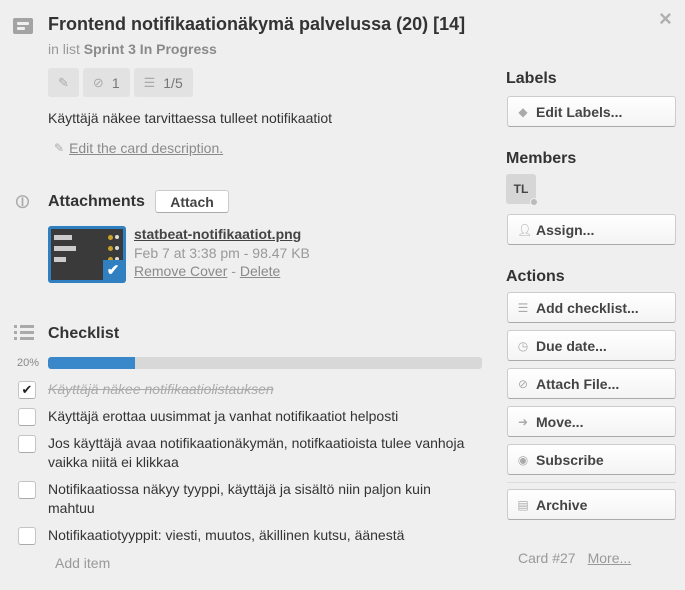 The image size is (685, 590). Describe the element at coordinates (91, 363) in the screenshot. I see `checklist-progress-fill` at that location.